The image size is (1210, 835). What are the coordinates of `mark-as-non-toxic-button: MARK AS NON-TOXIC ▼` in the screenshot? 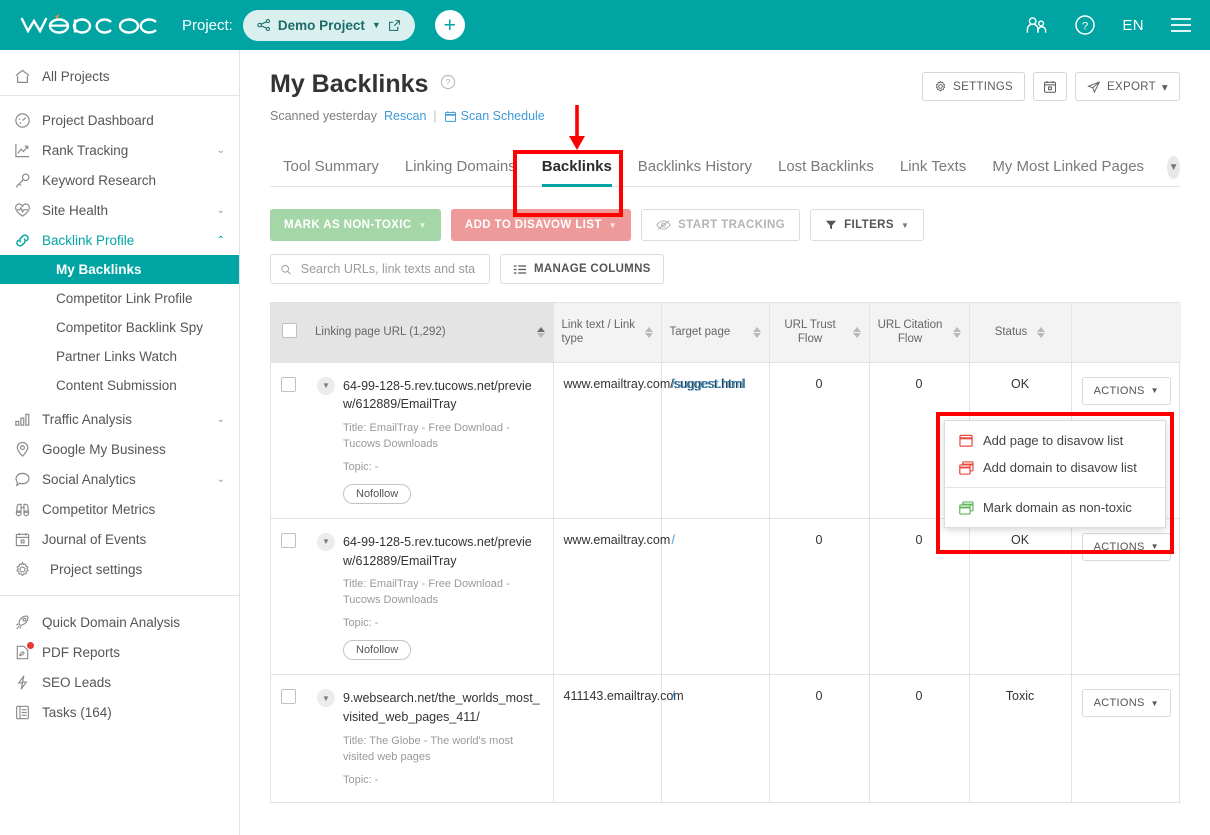 It's located at (355, 225).